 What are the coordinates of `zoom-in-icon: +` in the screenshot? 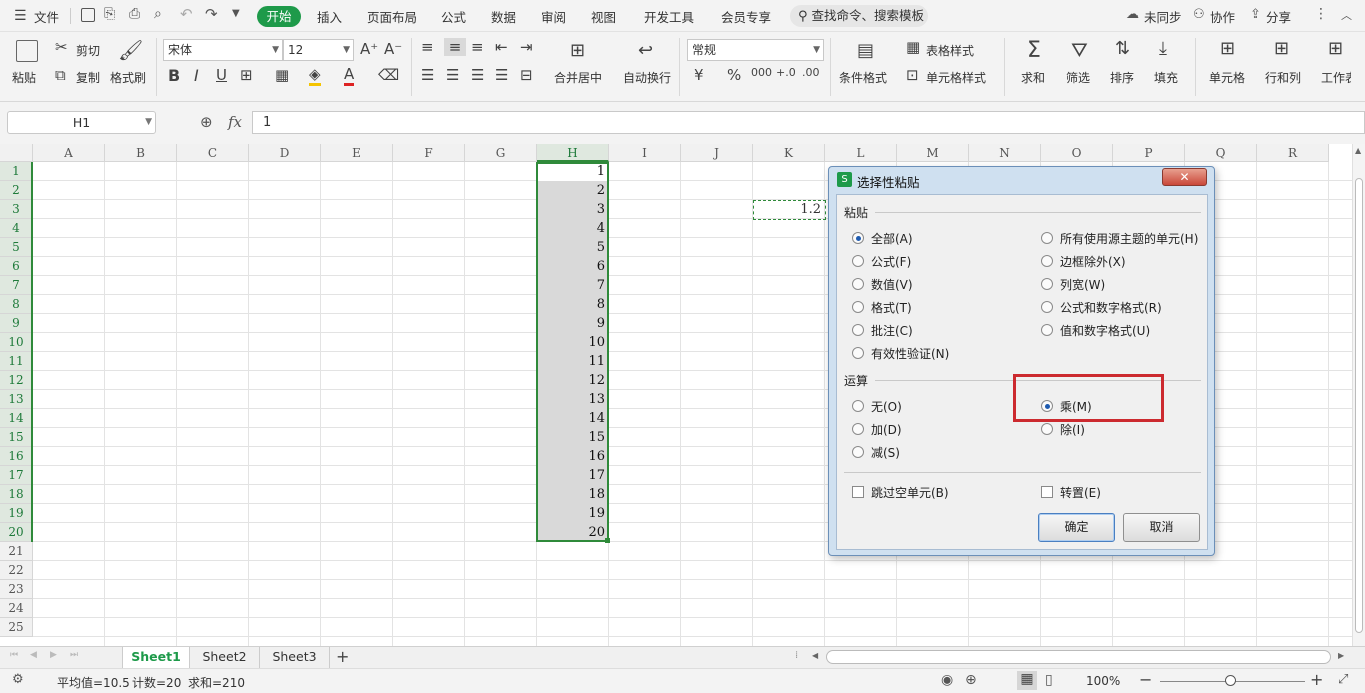 It's located at (1316, 679).